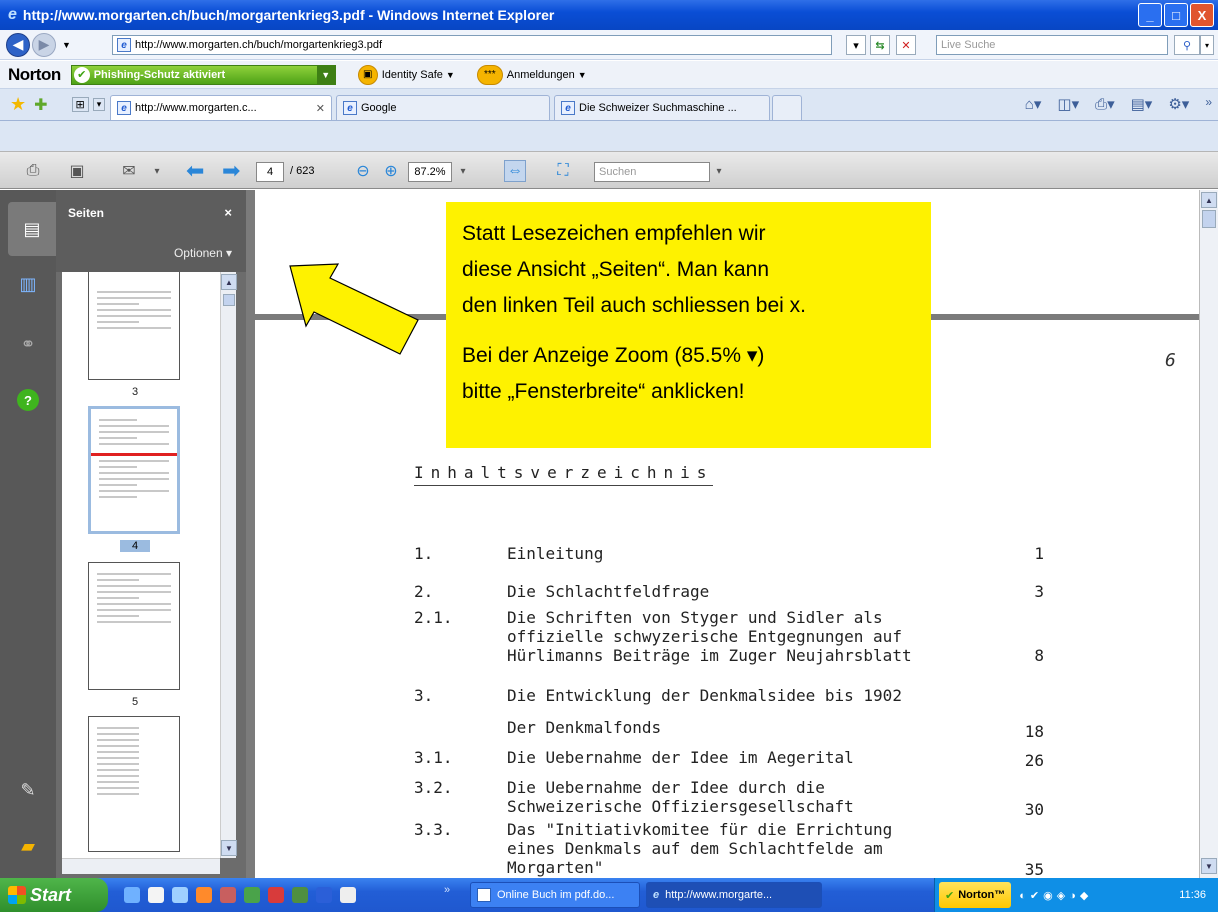 The width and height of the screenshot is (1218, 912). I want to click on pages-options-menu: Optionen ▾, so click(203, 253).